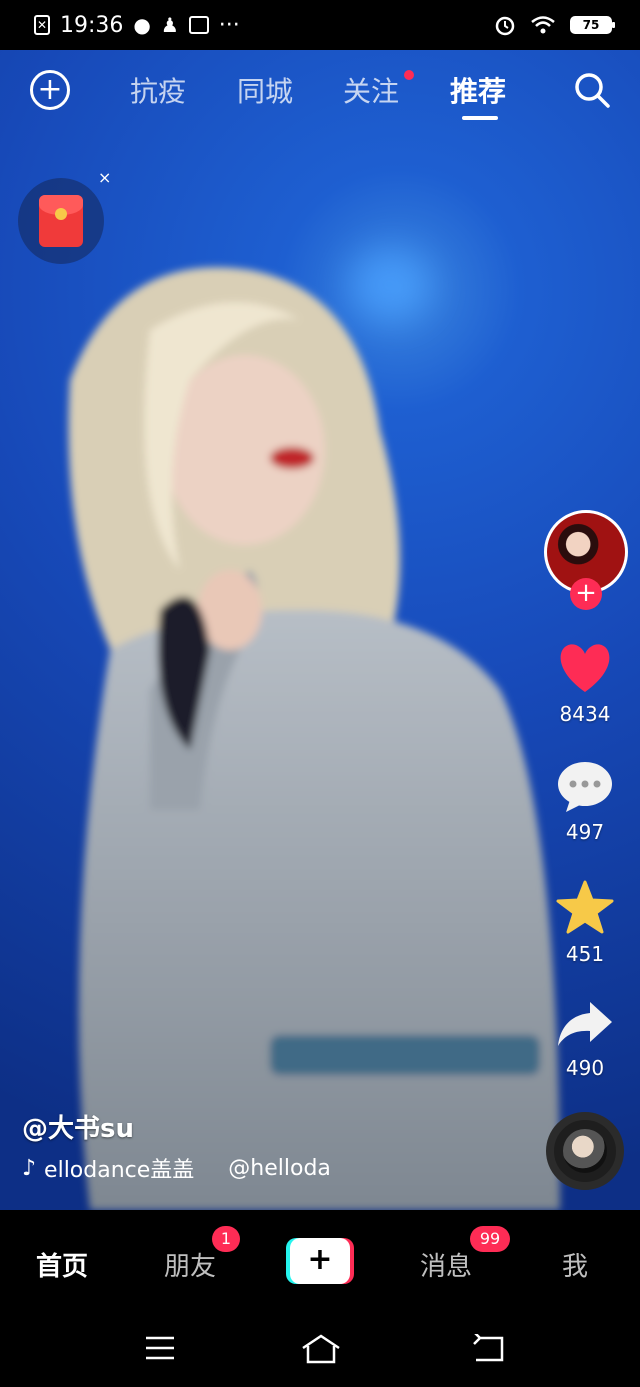  What do you see at coordinates (480, 118) in the screenshot?
I see `active-tab-underline` at bounding box center [480, 118].